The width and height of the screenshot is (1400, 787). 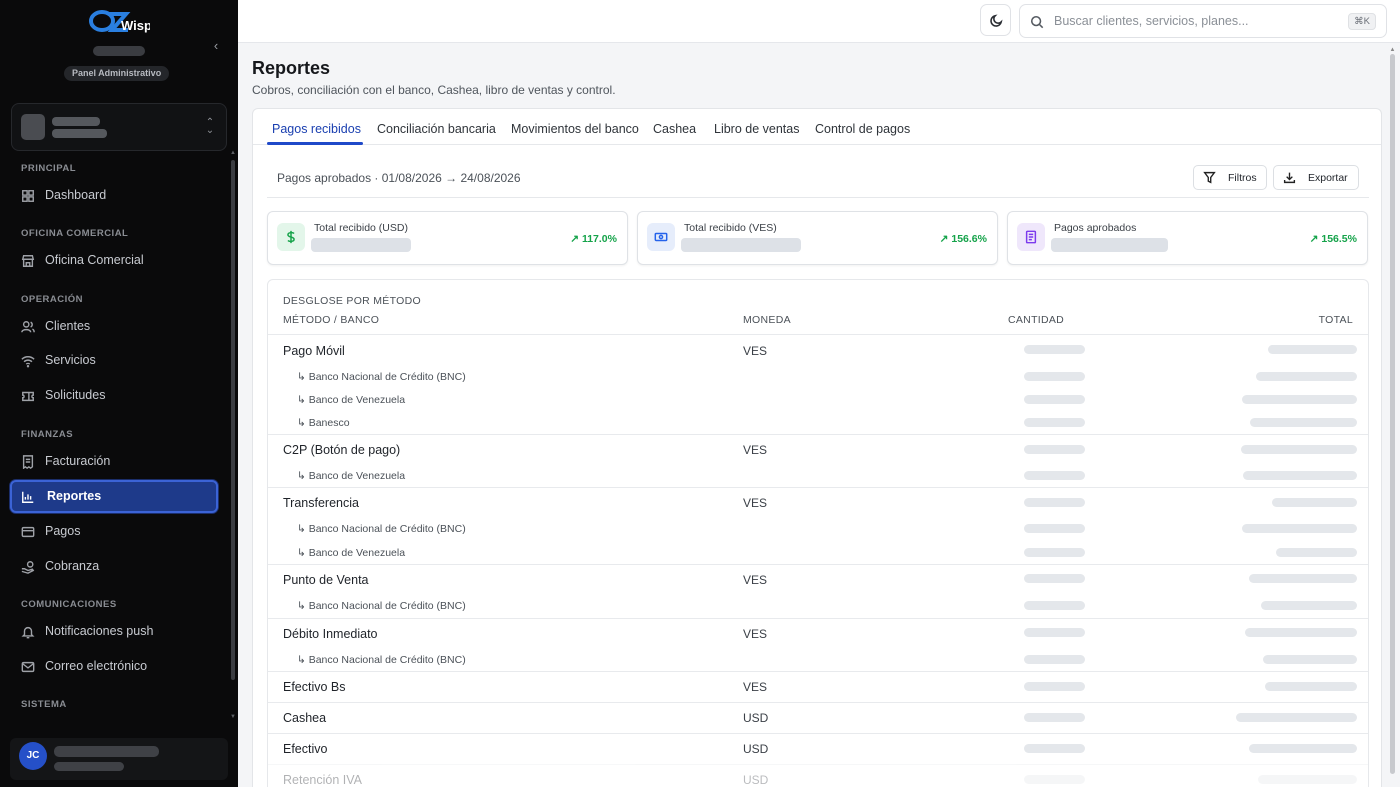 I want to click on column-header-currency: MONEDA, so click(x=767, y=320).